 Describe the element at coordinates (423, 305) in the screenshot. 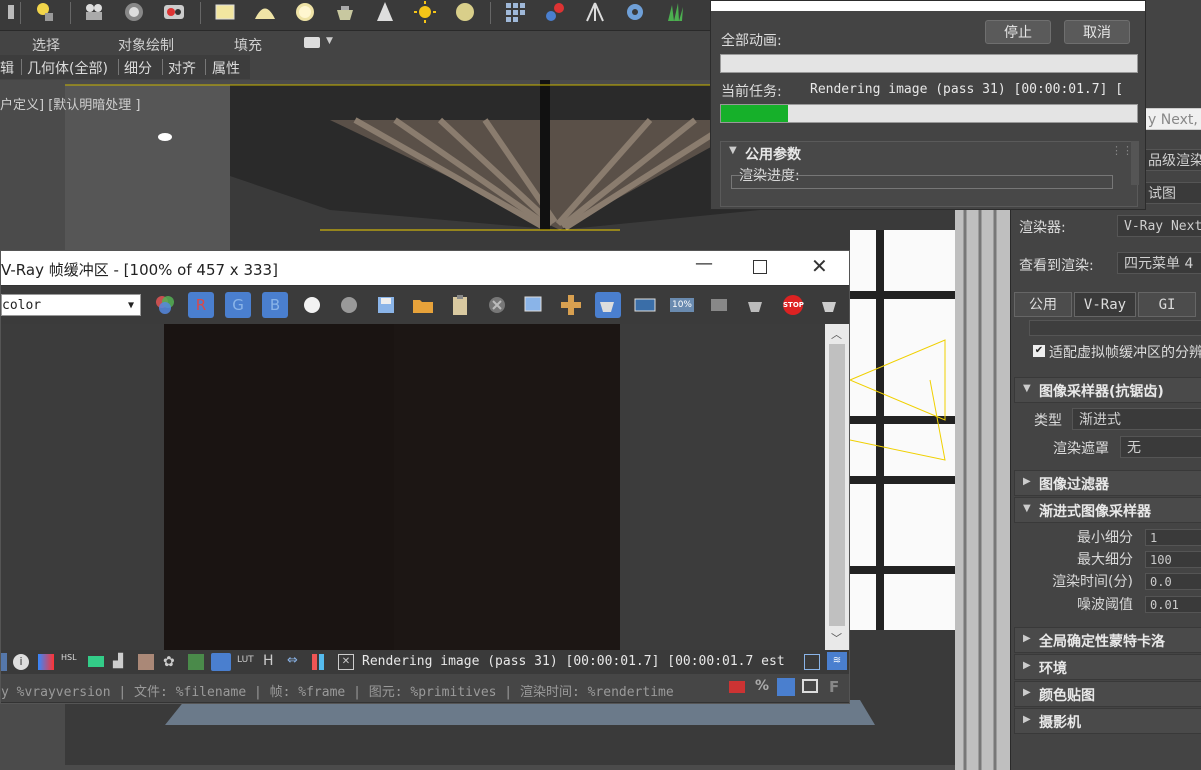

I see `open-folder-icon` at that location.